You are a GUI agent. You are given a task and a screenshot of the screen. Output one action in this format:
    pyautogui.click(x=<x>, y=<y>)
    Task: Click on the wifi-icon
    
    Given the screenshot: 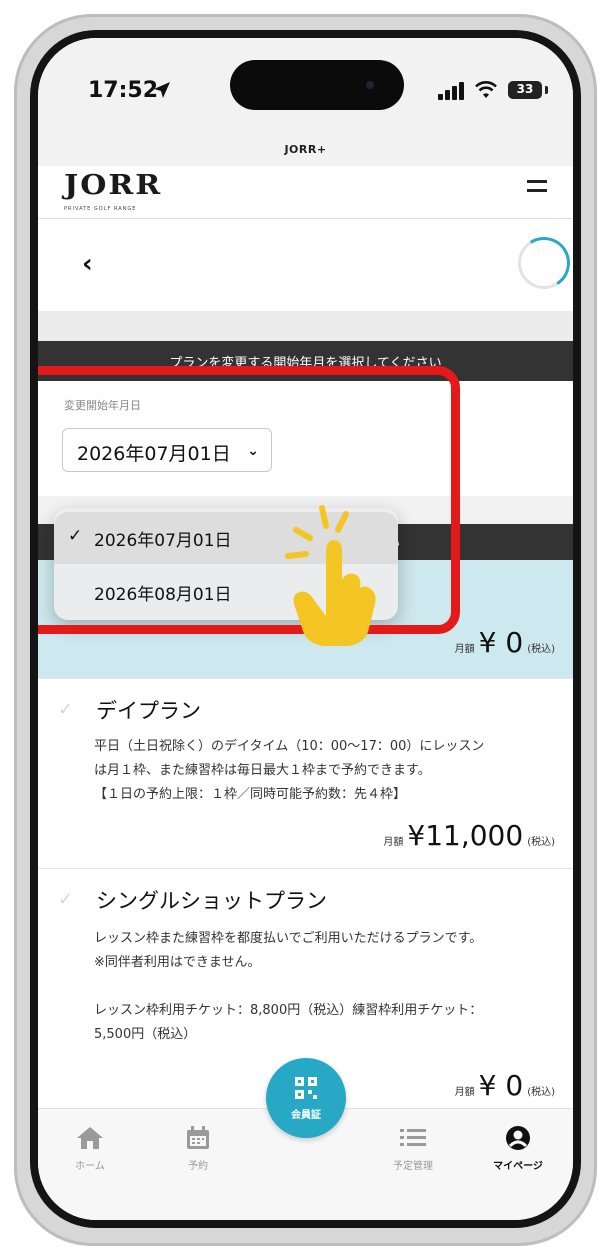 What is the action you would take?
    pyautogui.click(x=486, y=89)
    